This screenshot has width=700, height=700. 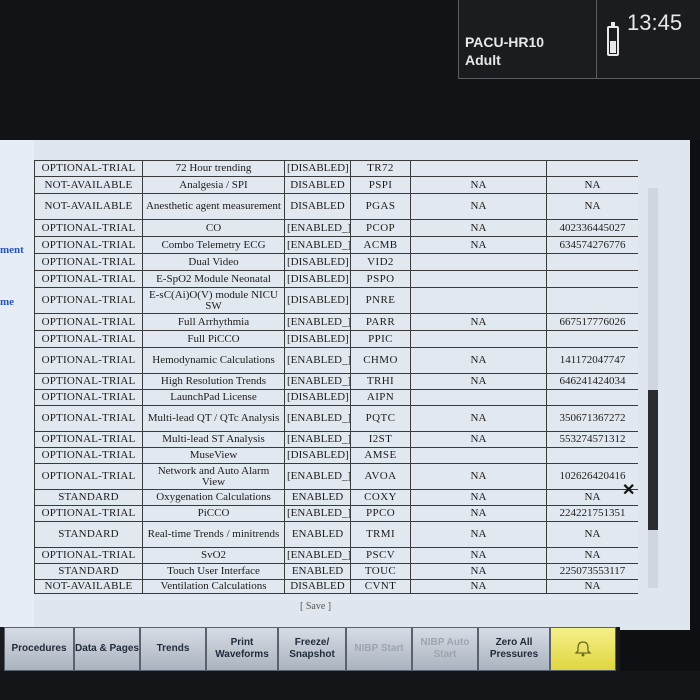 What do you see at coordinates (213, 418) in the screenshot?
I see `feature-name-cell: Multi-lead QT / QTc Analysis` at bounding box center [213, 418].